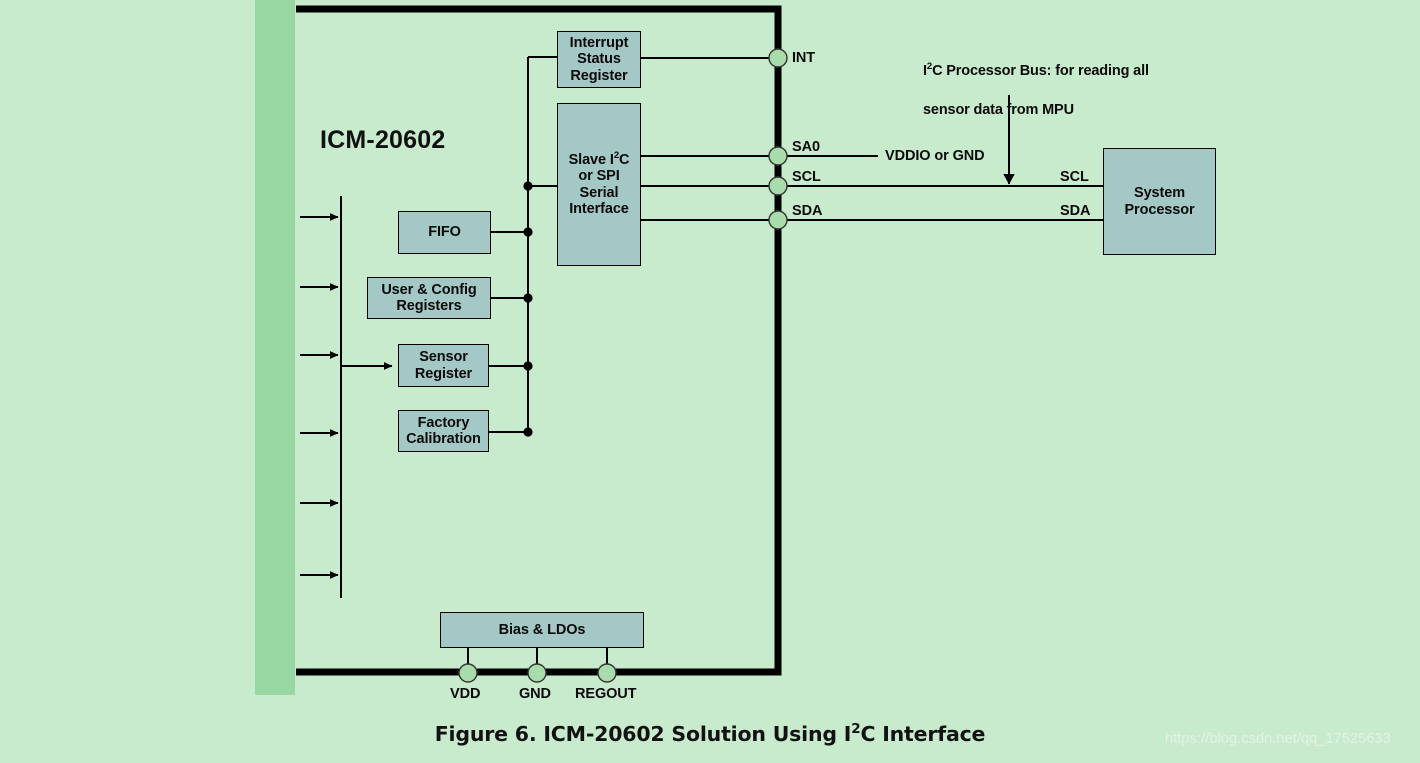 Image resolution: width=1420 pixels, height=763 pixels. I want to click on block-label: Factory Calibration, so click(443, 430).